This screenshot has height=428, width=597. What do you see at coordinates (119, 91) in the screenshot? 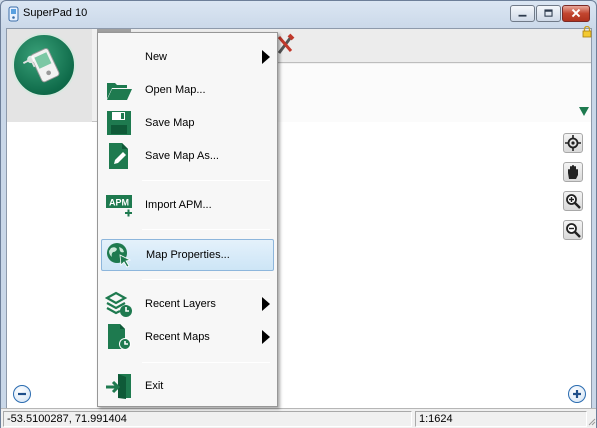
I see `folder-open-icon` at bounding box center [119, 91].